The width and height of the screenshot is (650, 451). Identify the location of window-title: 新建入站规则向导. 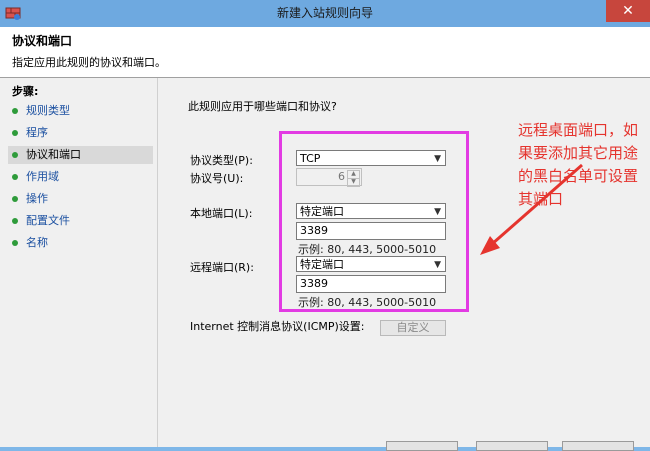
(324, 13).